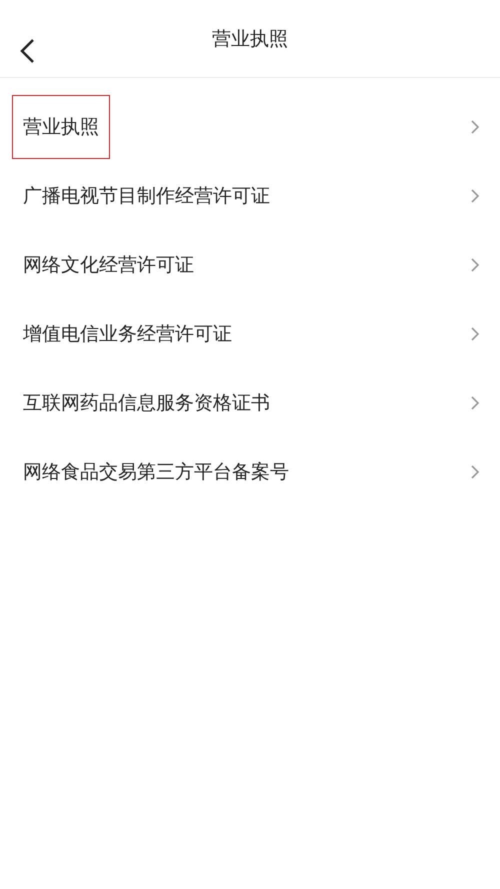  I want to click on menu-item: 互联网药品信息服务资格证书, so click(146, 402).